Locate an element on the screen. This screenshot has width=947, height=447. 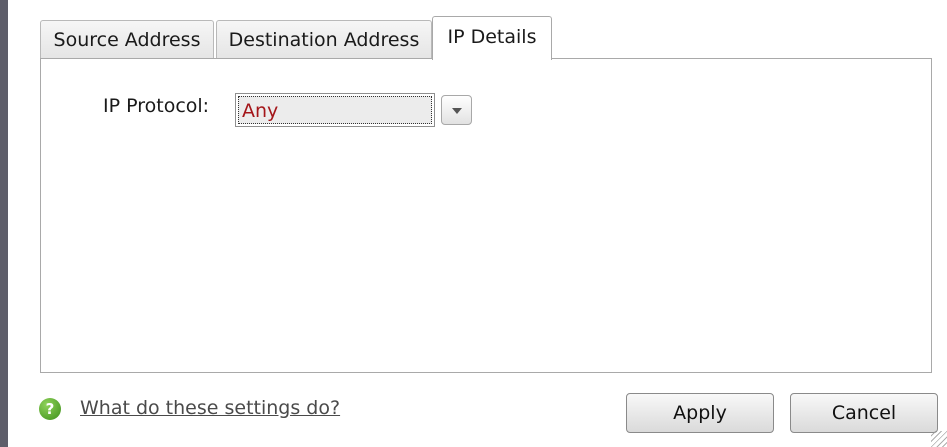
ip-protocol-select: Any is located at coordinates (335, 110).